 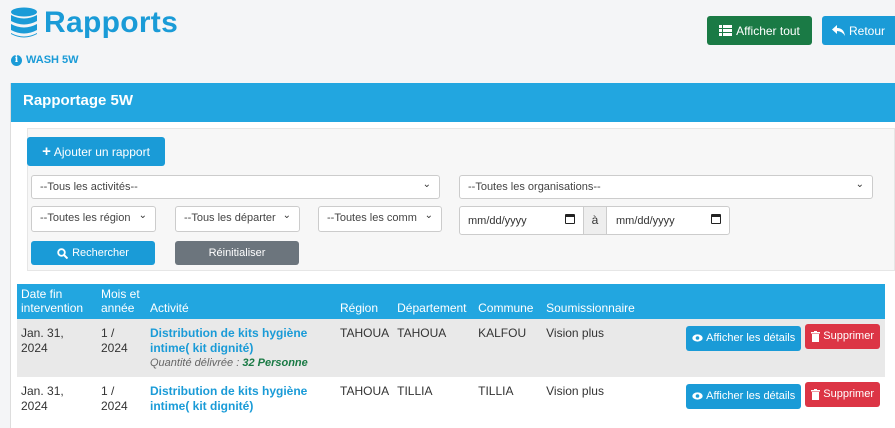 I want to click on cell-commune: TILLIA, so click(x=496, y=391).